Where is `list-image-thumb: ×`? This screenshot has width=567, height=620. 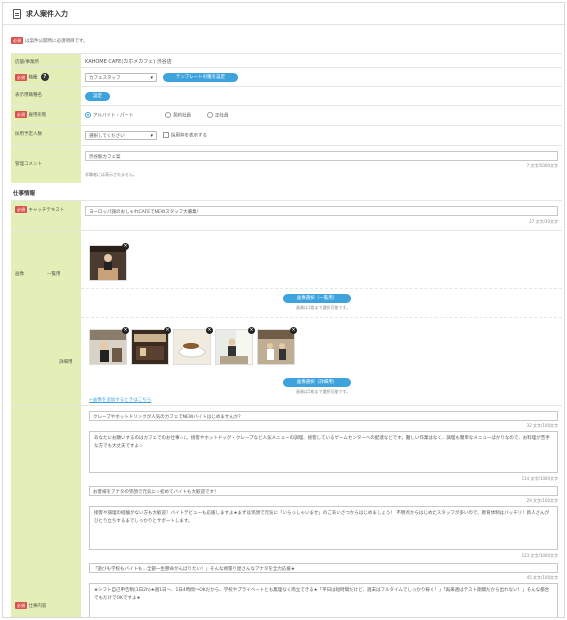
list-image-thumb: × is located at coordinates (109, 262).